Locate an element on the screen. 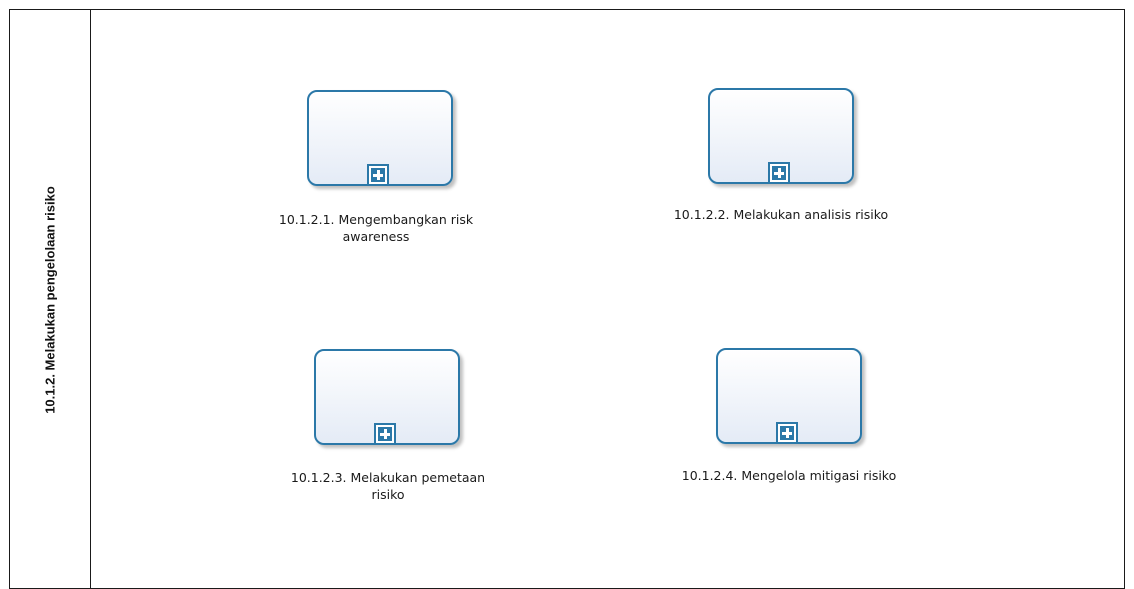  task-label-line1: 10.1.2.1. Mengembangkan risk is located at coordinates (376, 219).